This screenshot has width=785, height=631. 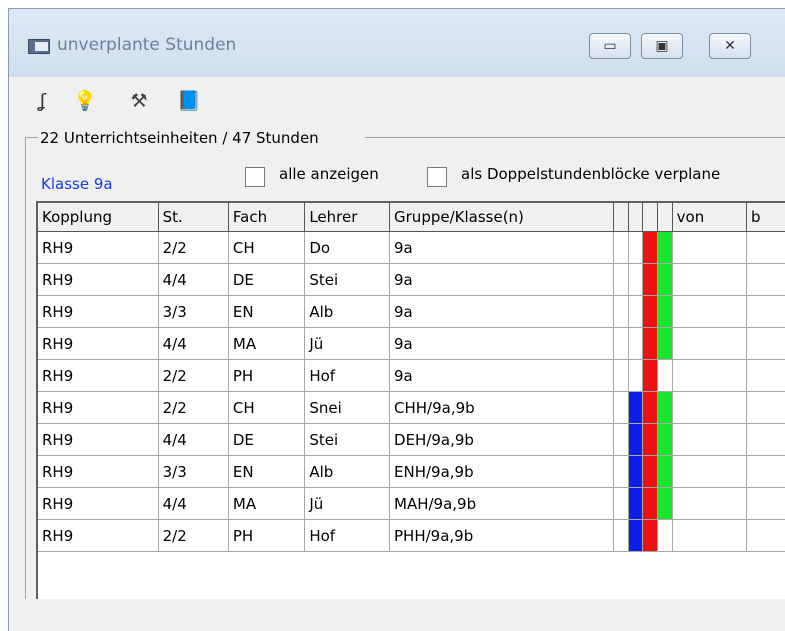 What do you see at coordinates (411, 471) in the screenshot?
I see `table-row: RH9 3/3 EN Alb ENH/9a,9b` at bounding box center [411, 471].